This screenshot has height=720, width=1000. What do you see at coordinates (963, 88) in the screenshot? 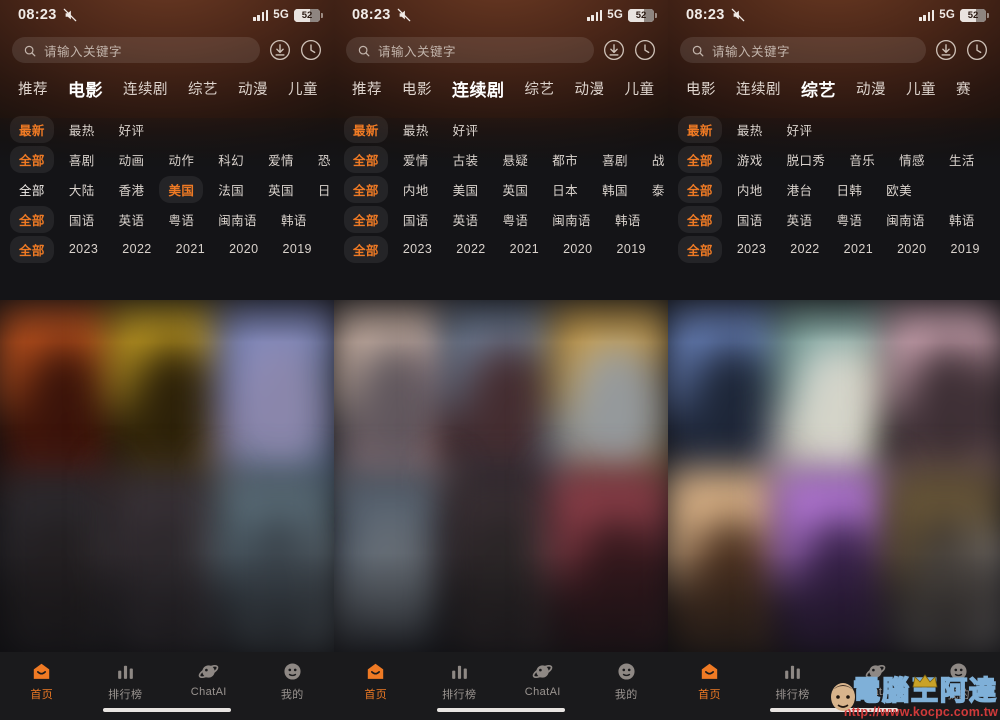
I see `category-tab-赛: 赛` at bounding box center [963, 88].